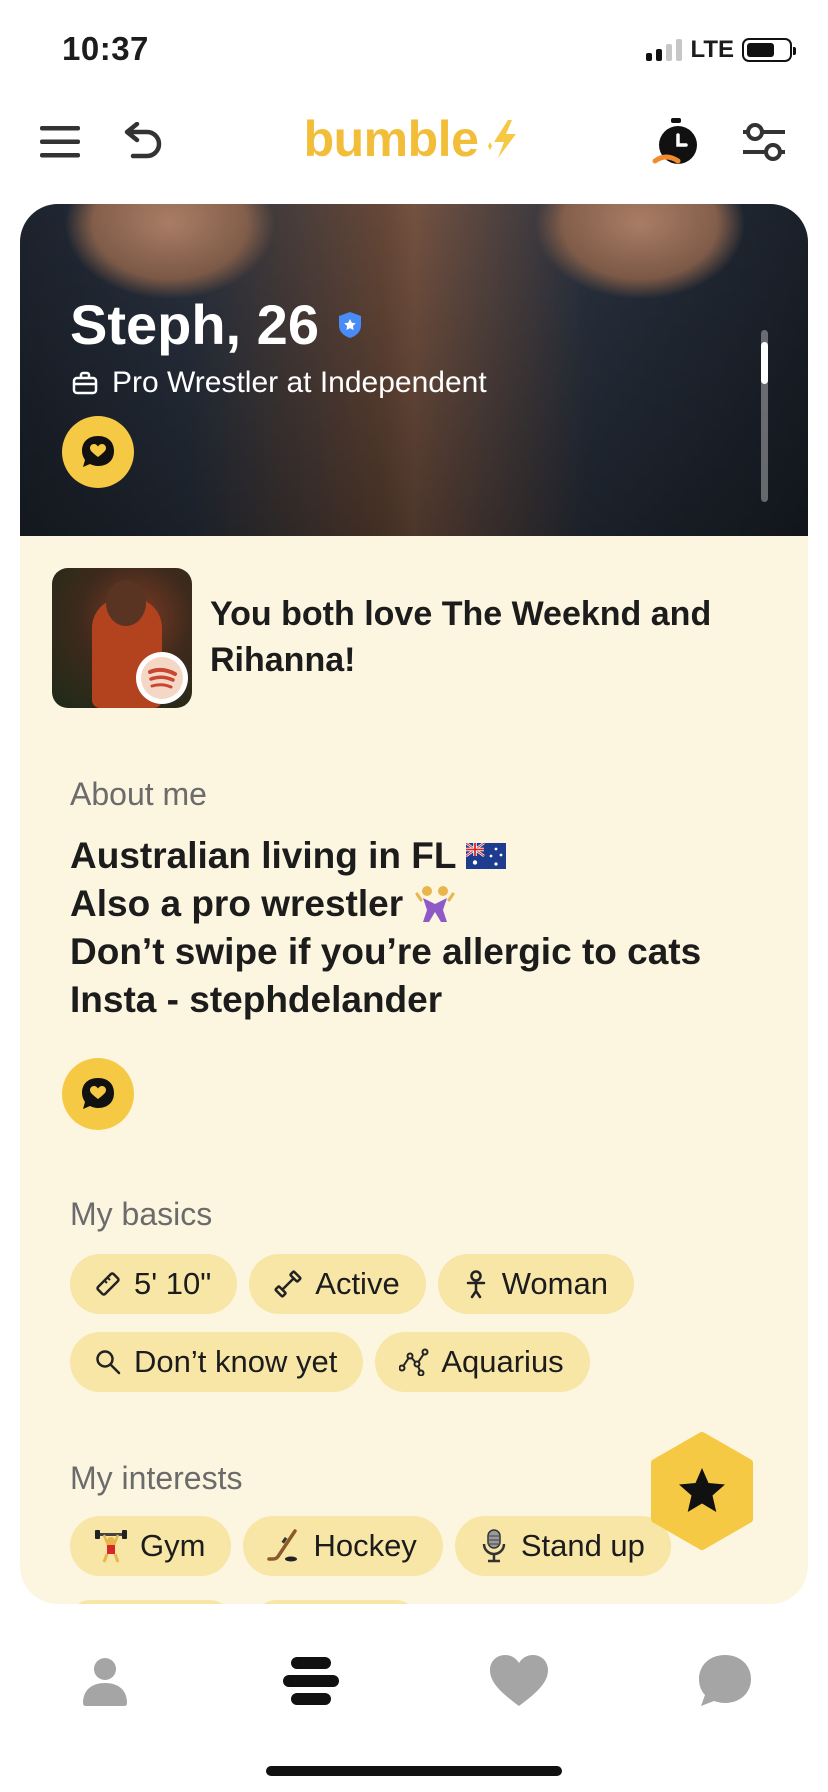  What do you see at coordinates (435, 904) in the screenshot?
I see `wrestlers-icon` at bounding box center [435, 904].